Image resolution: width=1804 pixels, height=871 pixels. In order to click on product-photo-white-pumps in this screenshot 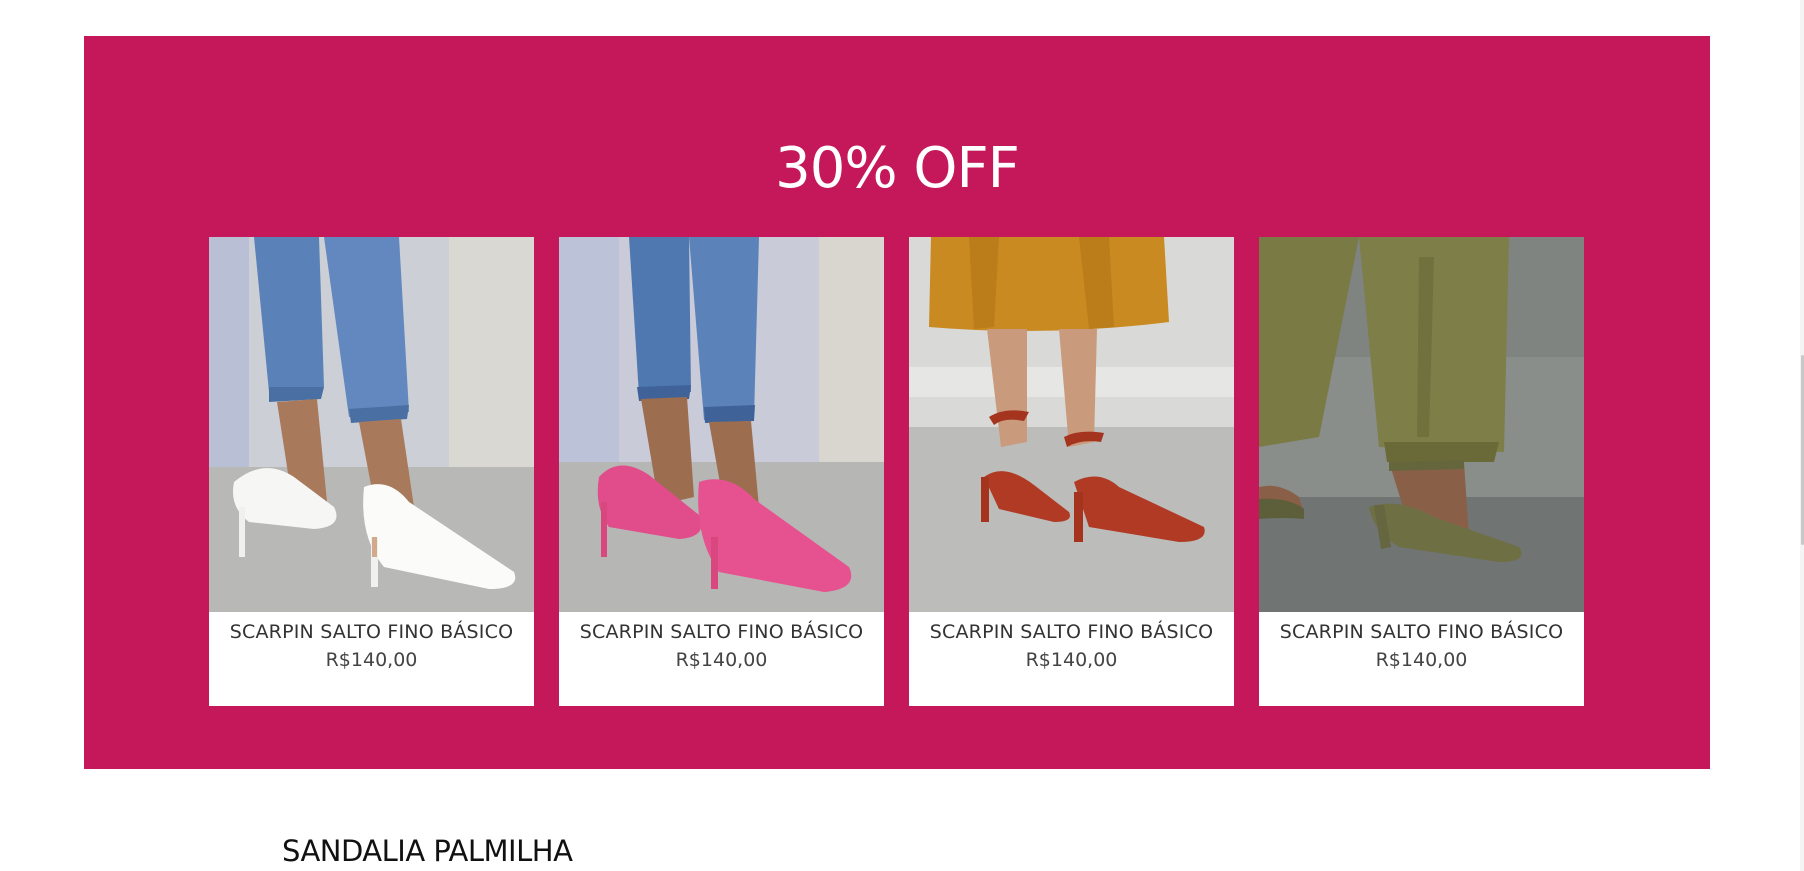, I will do `click(371, 424)`.